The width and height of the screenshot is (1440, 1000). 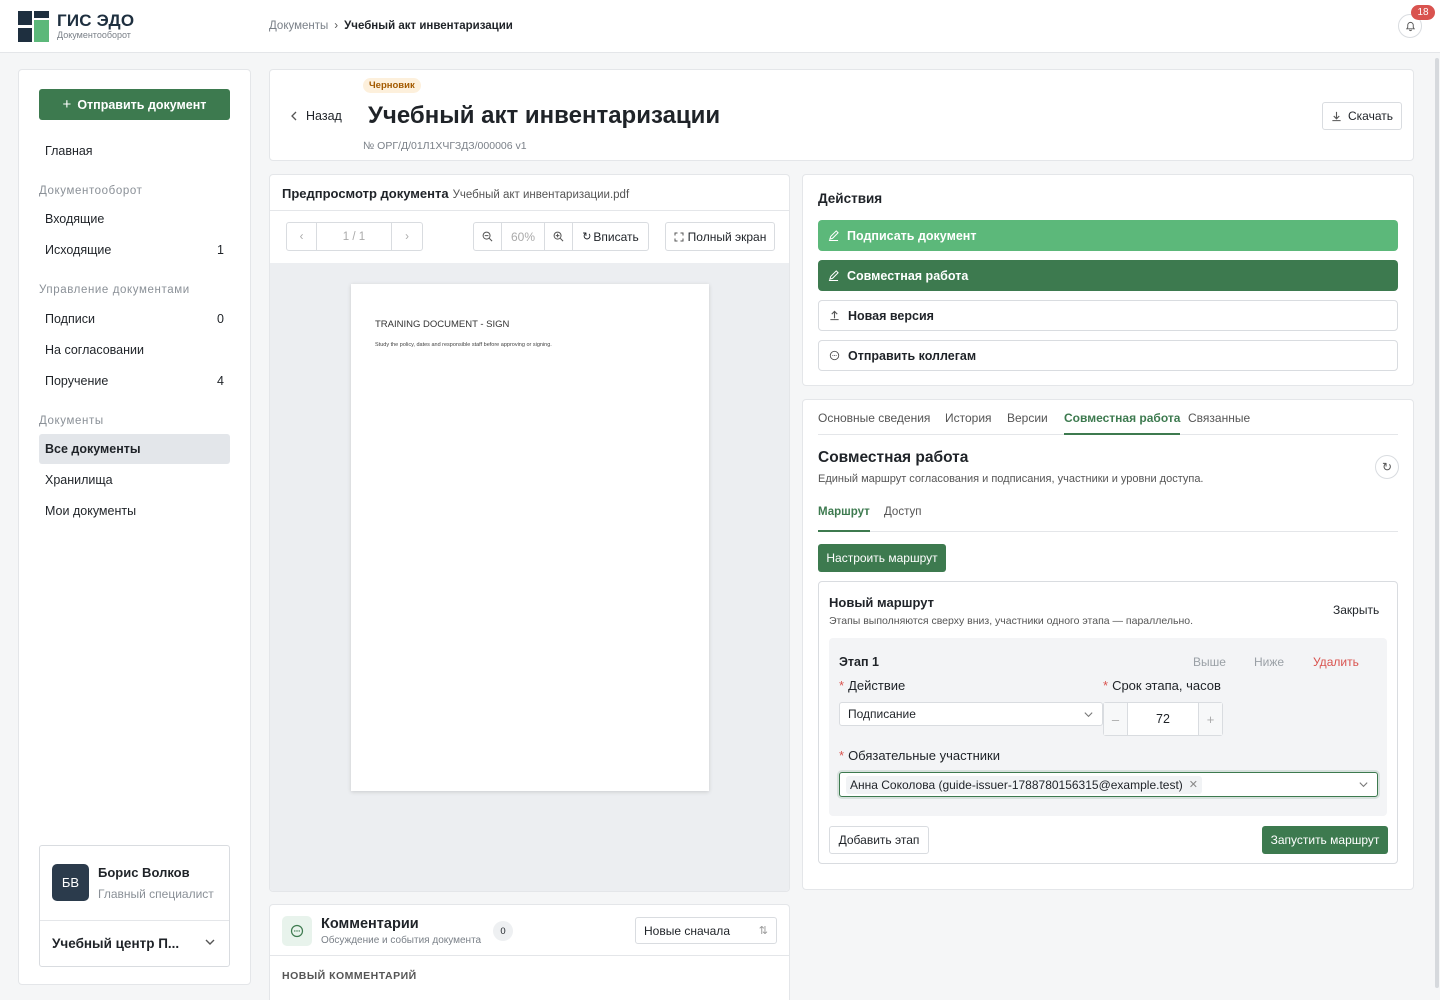 I want to click on download-icon, so click(x=1336, y=116).